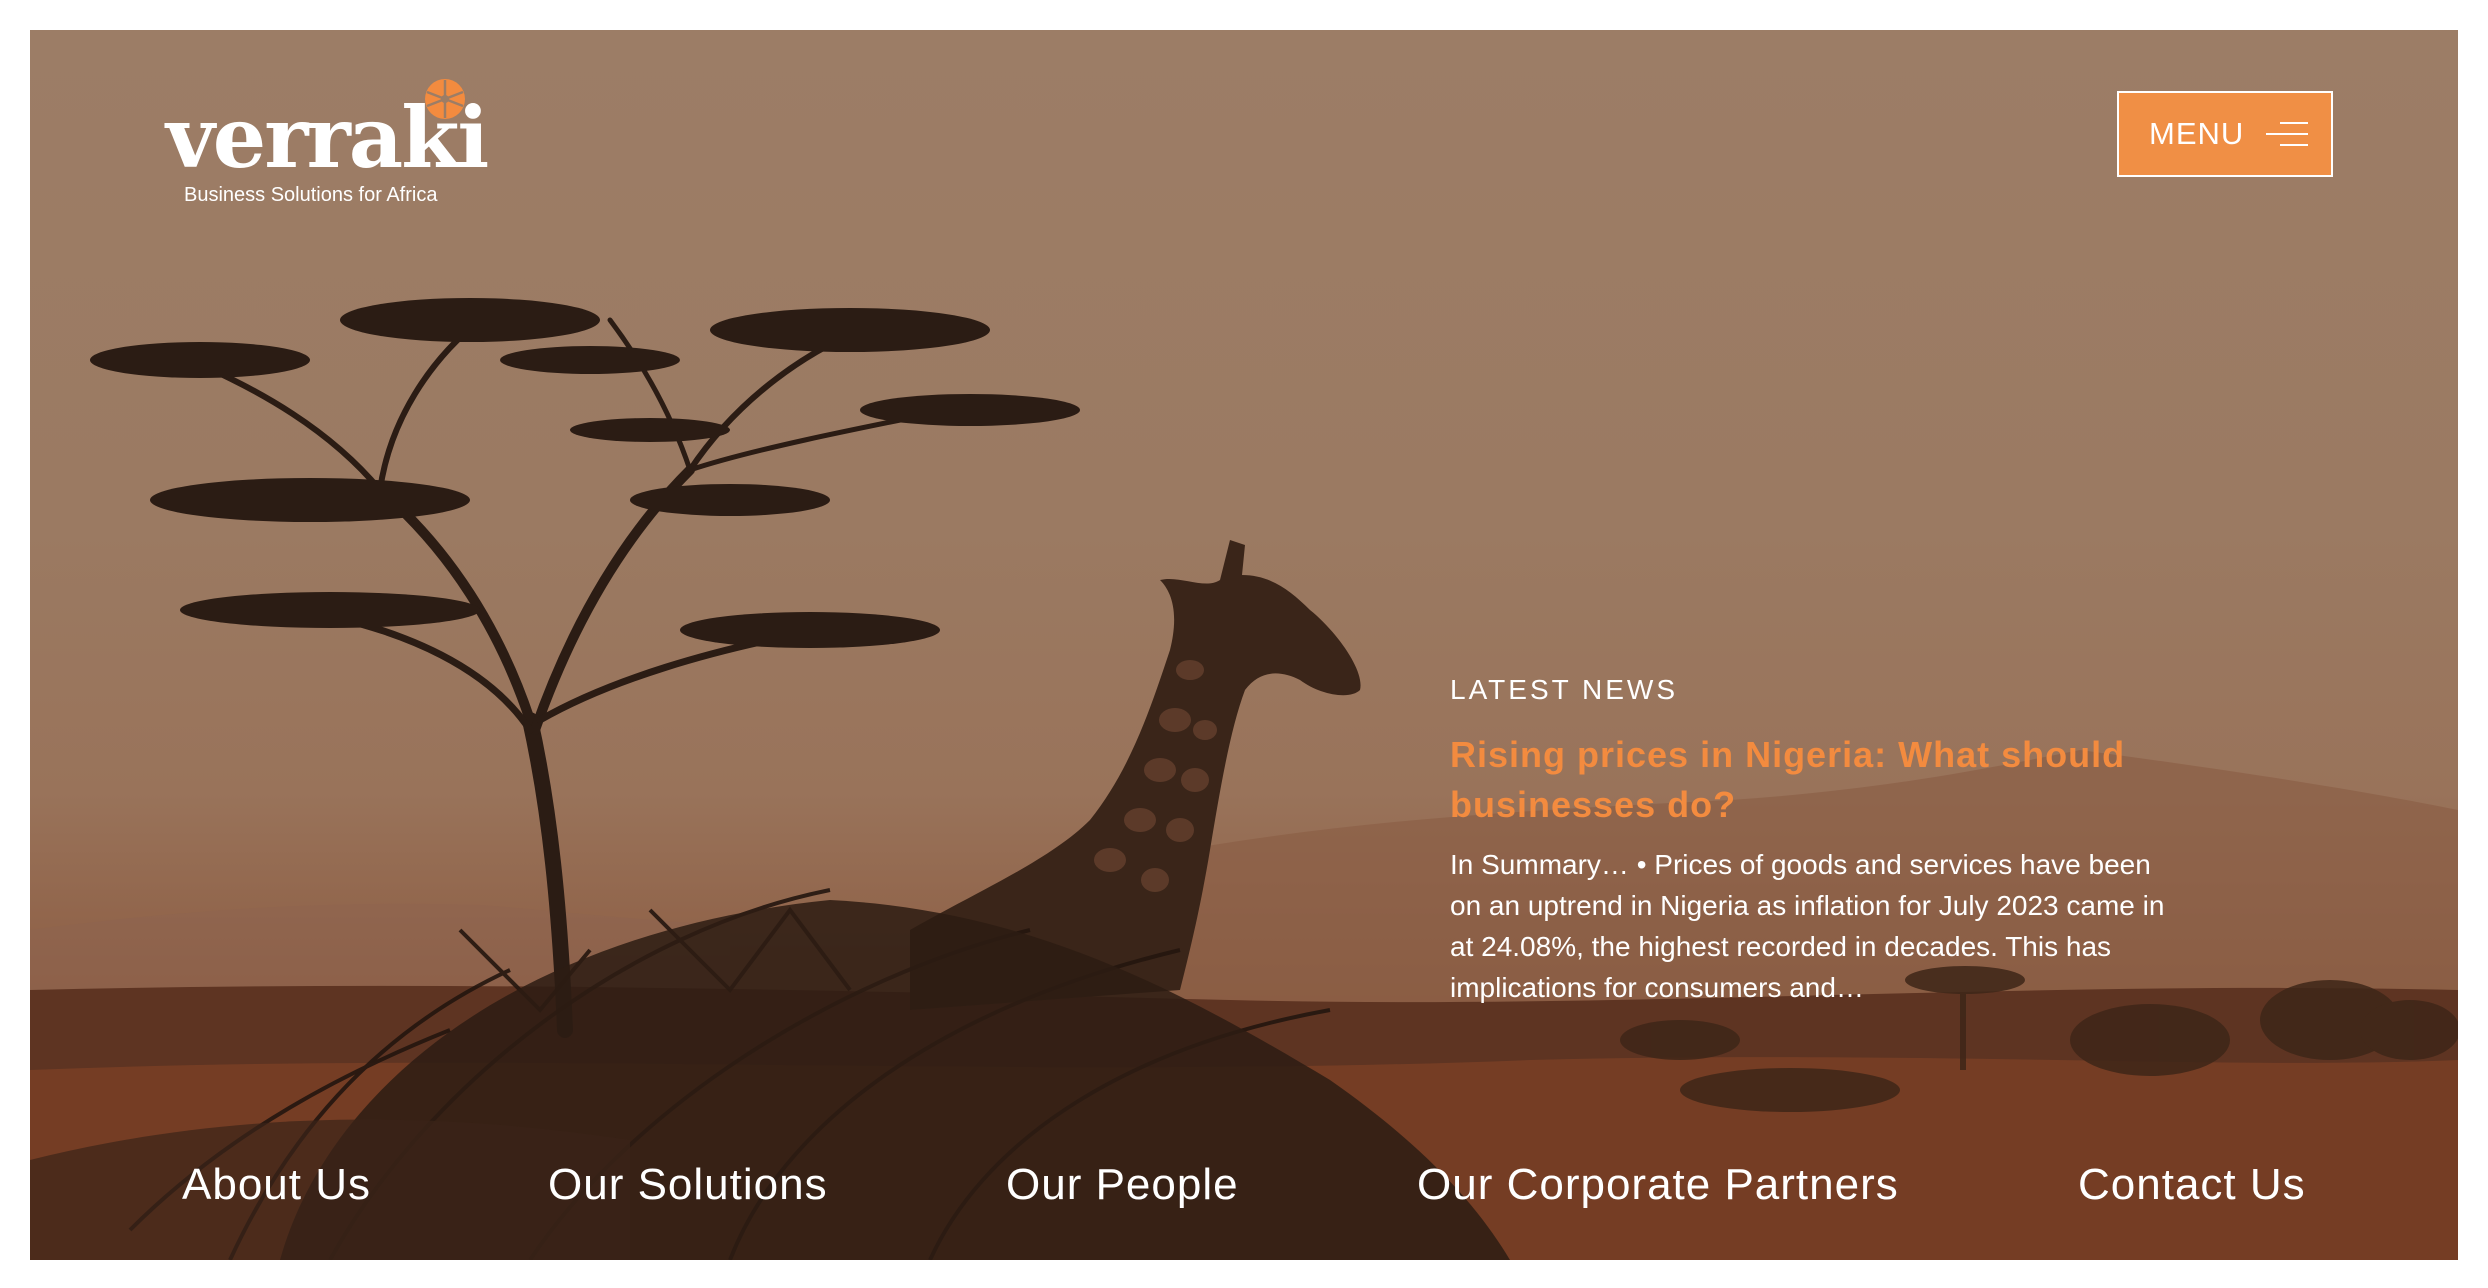 Image resolution: width=2488 pixels, height=1288 pixels. I want to click on orange-flower-mark-icon, so click(445, 99).